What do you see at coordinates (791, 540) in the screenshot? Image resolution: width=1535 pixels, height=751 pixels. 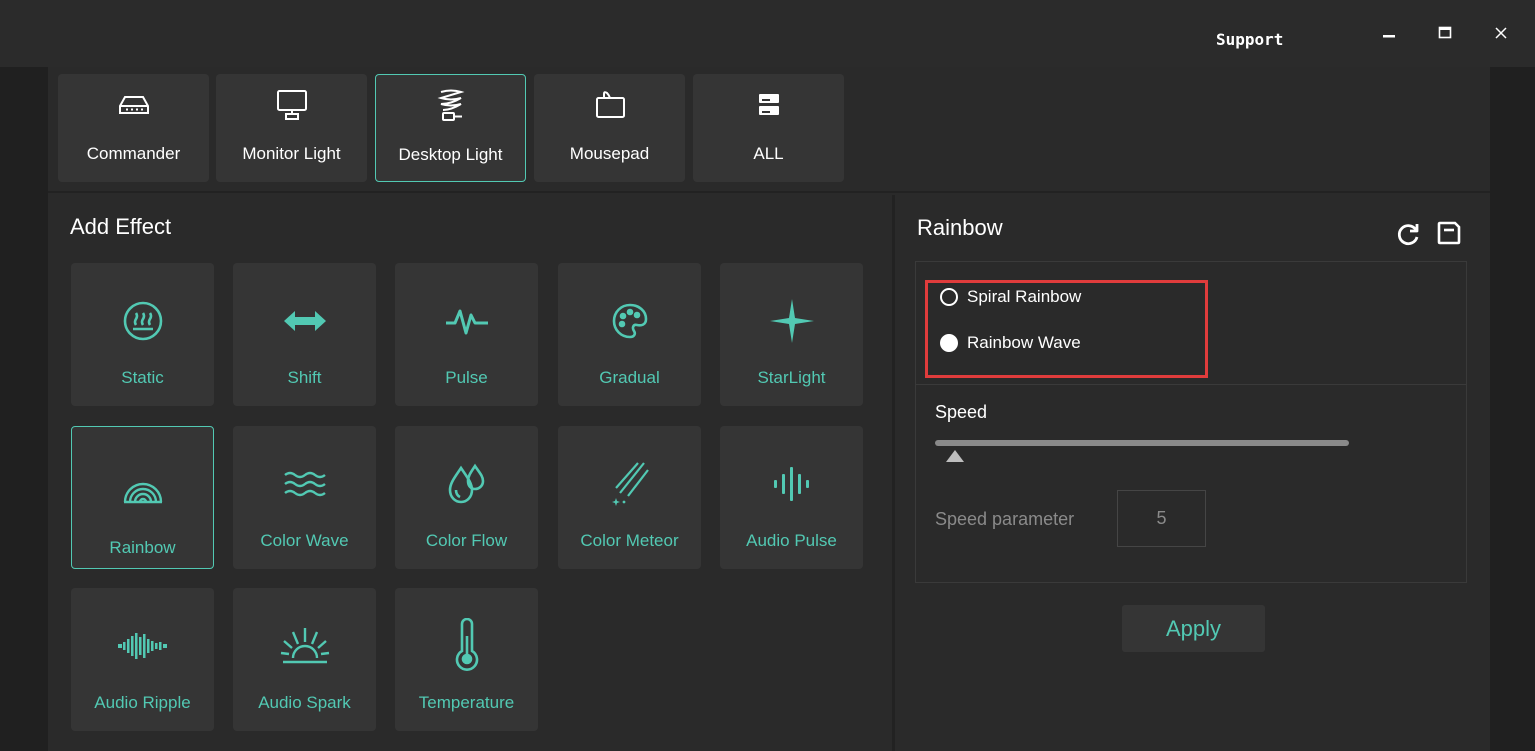 I see `effect-label: Audio Pulse` at bounding box center [791, 540].